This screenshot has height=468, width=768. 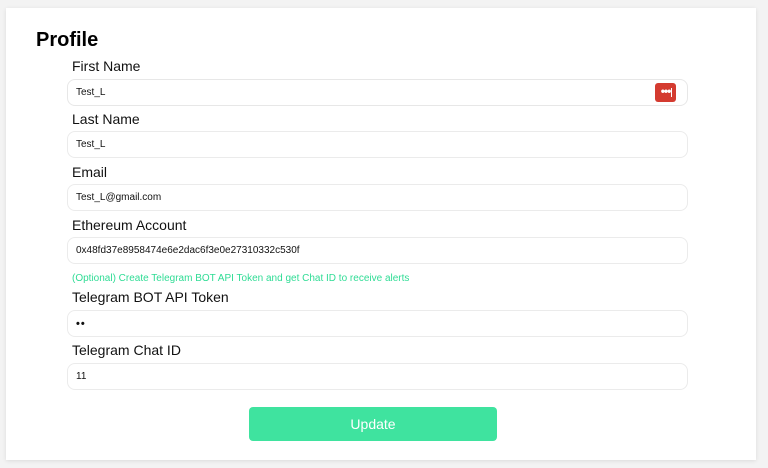 I want to click on last-name-label: Last Name, so click(x=106, y=119).